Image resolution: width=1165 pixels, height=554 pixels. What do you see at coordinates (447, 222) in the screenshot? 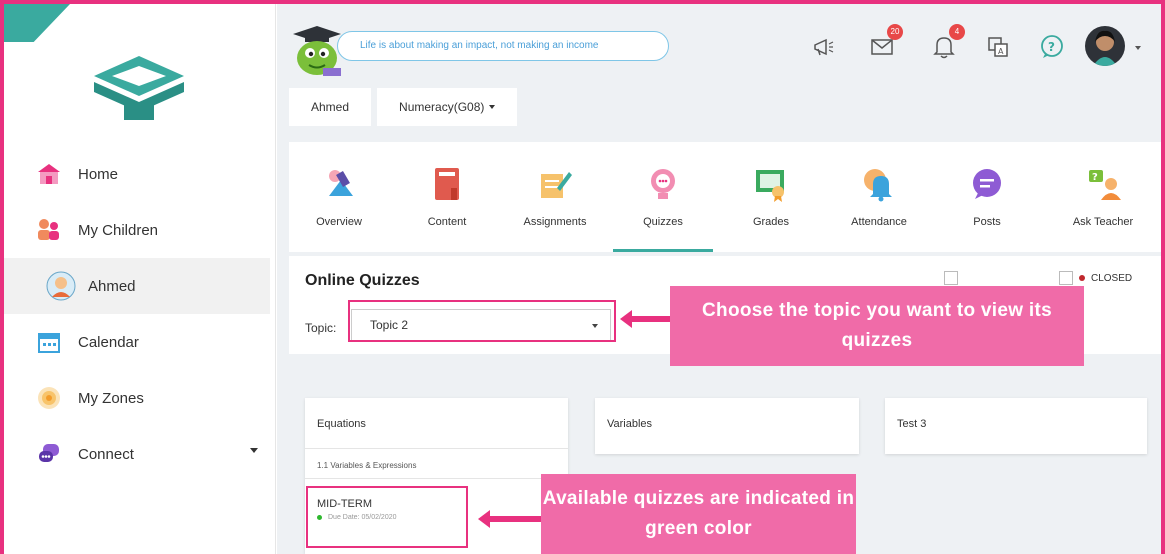
I see `tab-label: Content` at bounding box center [447, 222].